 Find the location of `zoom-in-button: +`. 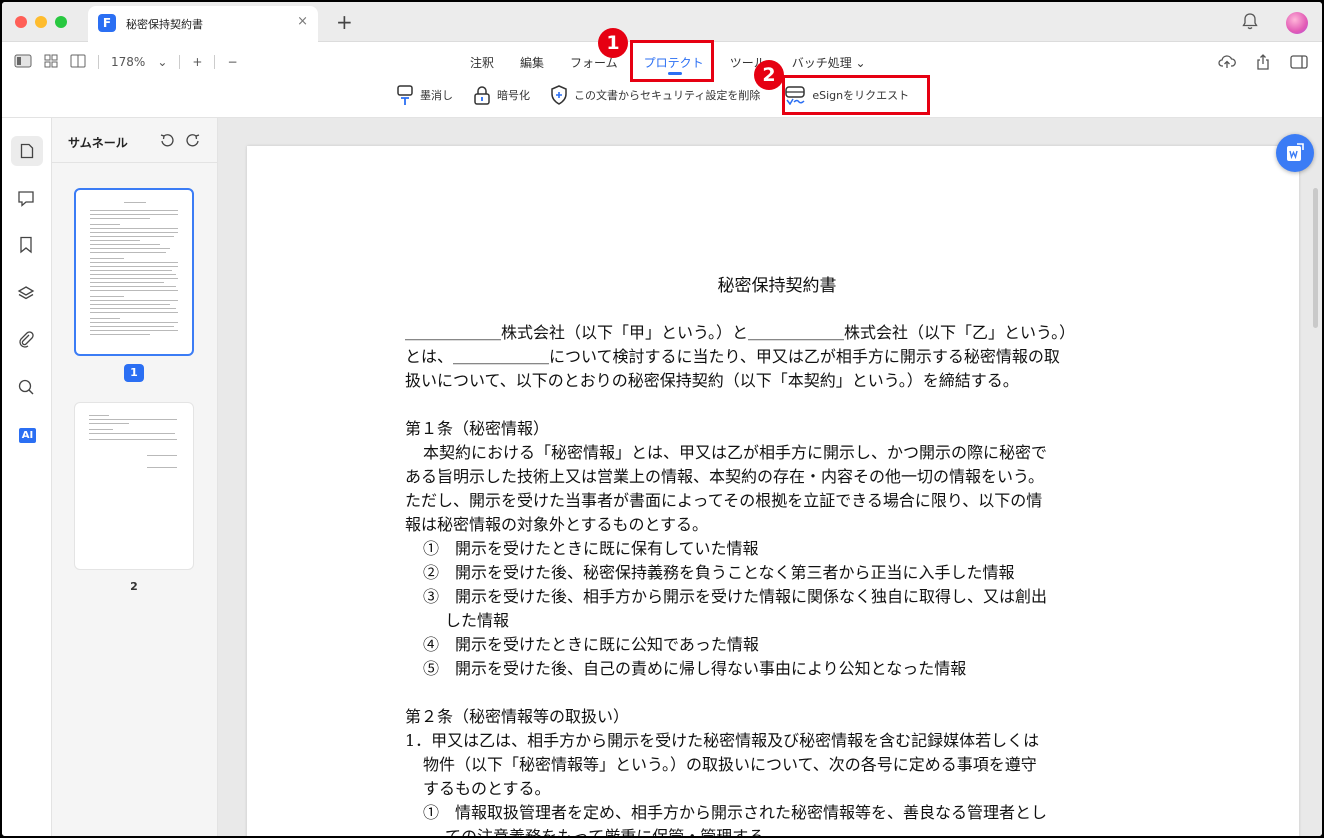

zoom-in-button: + is located at coordinates (197, 62).